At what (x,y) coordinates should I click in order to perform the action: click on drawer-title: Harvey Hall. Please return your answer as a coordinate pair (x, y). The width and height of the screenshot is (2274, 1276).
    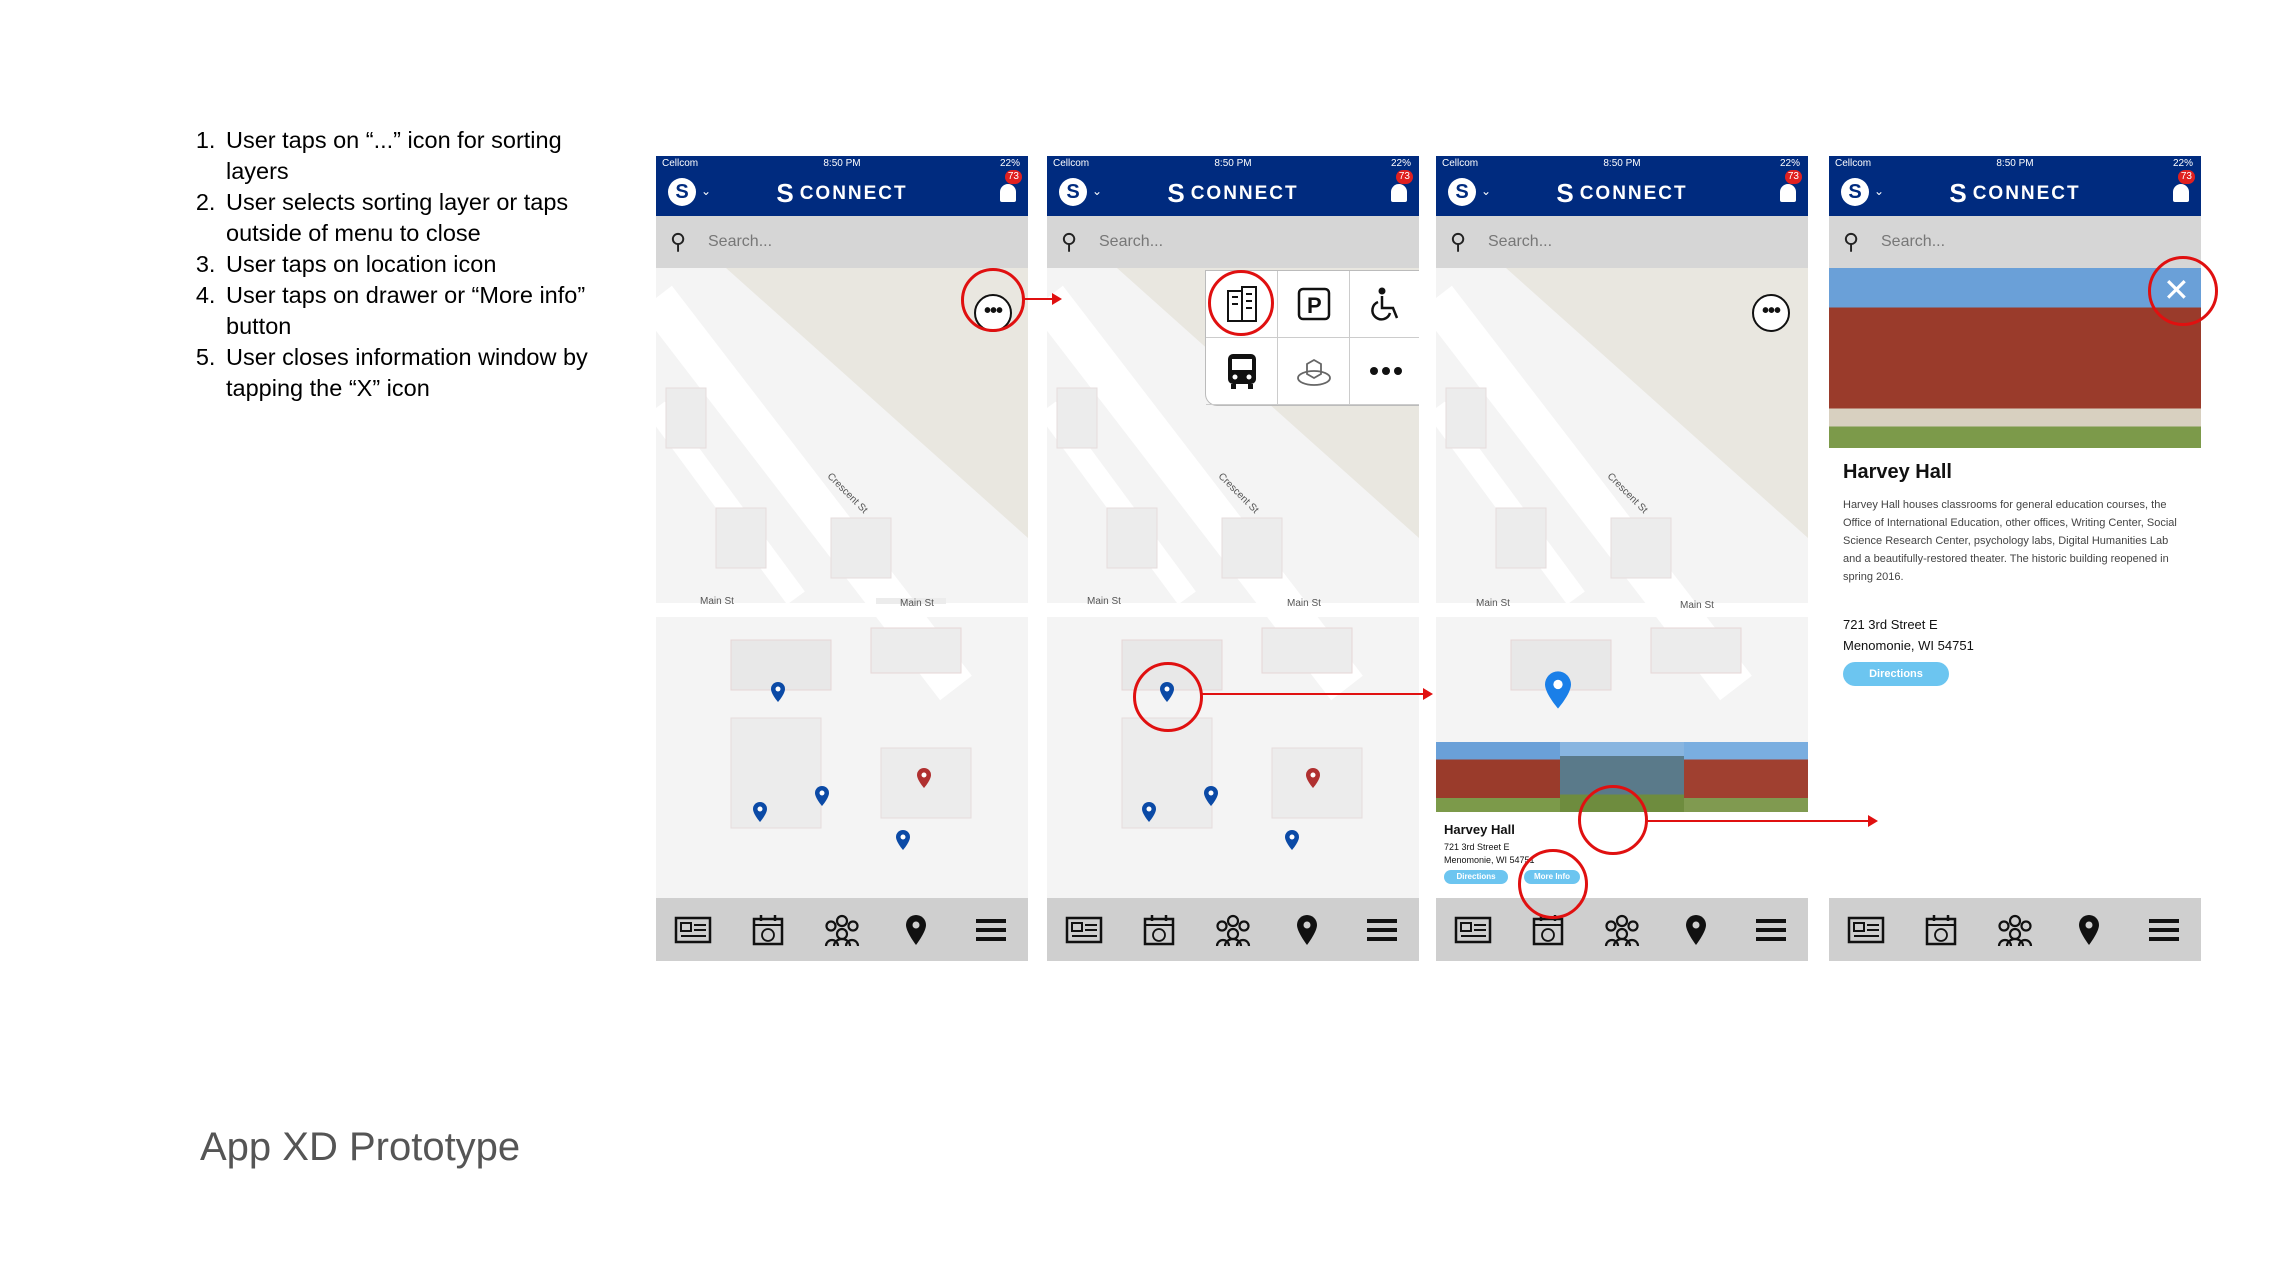
    Looking at the image, I should click on (1479, 829).